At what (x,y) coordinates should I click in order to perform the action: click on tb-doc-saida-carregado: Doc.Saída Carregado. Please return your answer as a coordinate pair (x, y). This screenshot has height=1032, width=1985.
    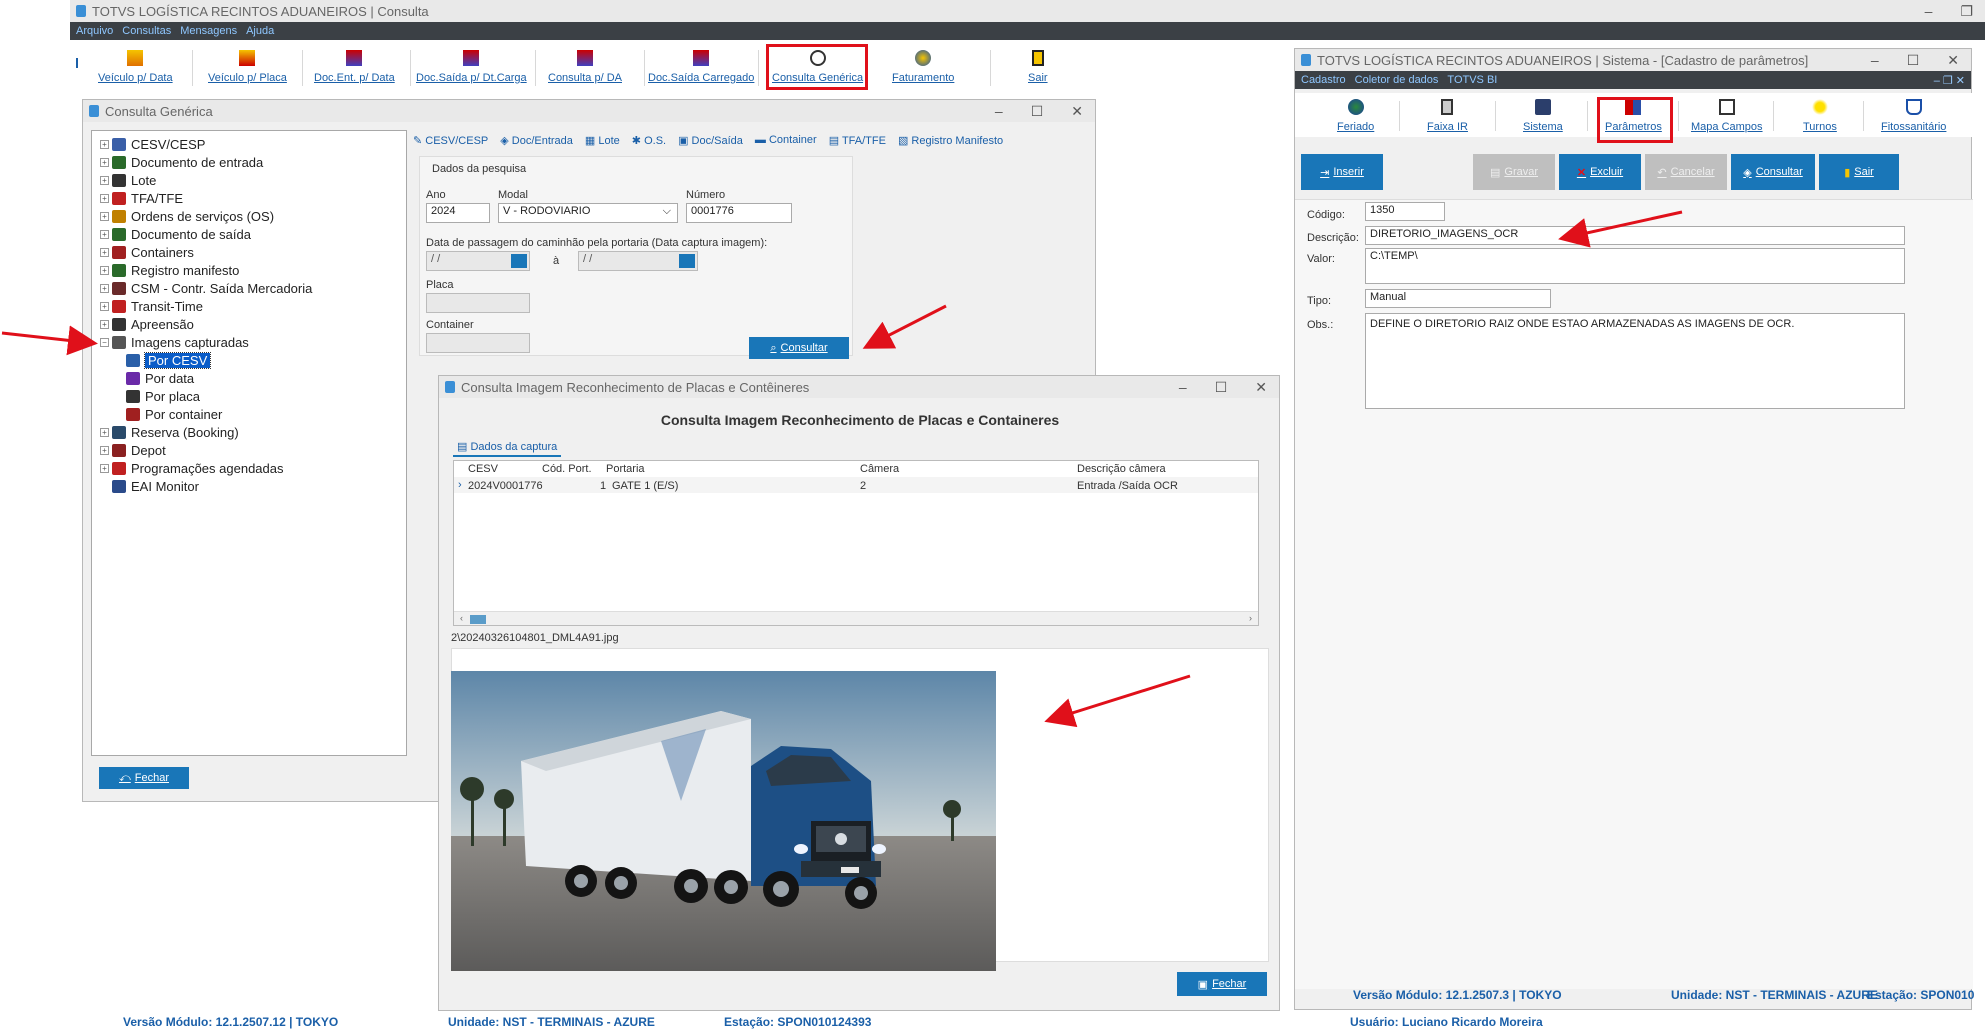
    Looking at the image, I should click on (701, 67).